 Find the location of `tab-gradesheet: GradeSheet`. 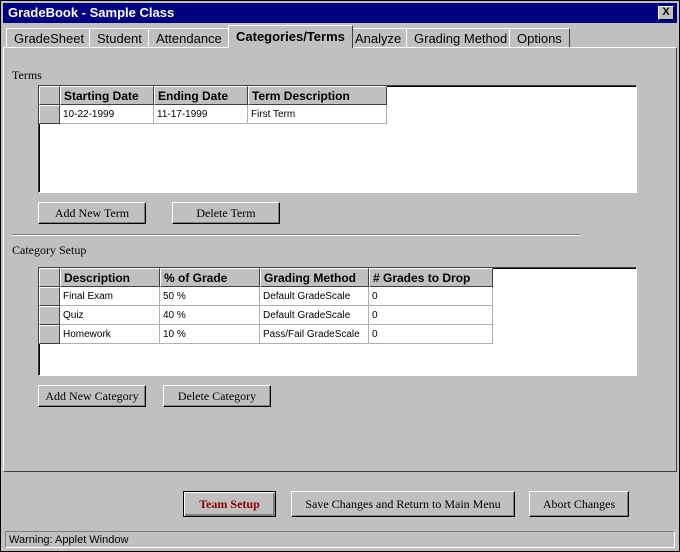

tab-gradesheet: GradeSheet is located at coordinates (49, 38).